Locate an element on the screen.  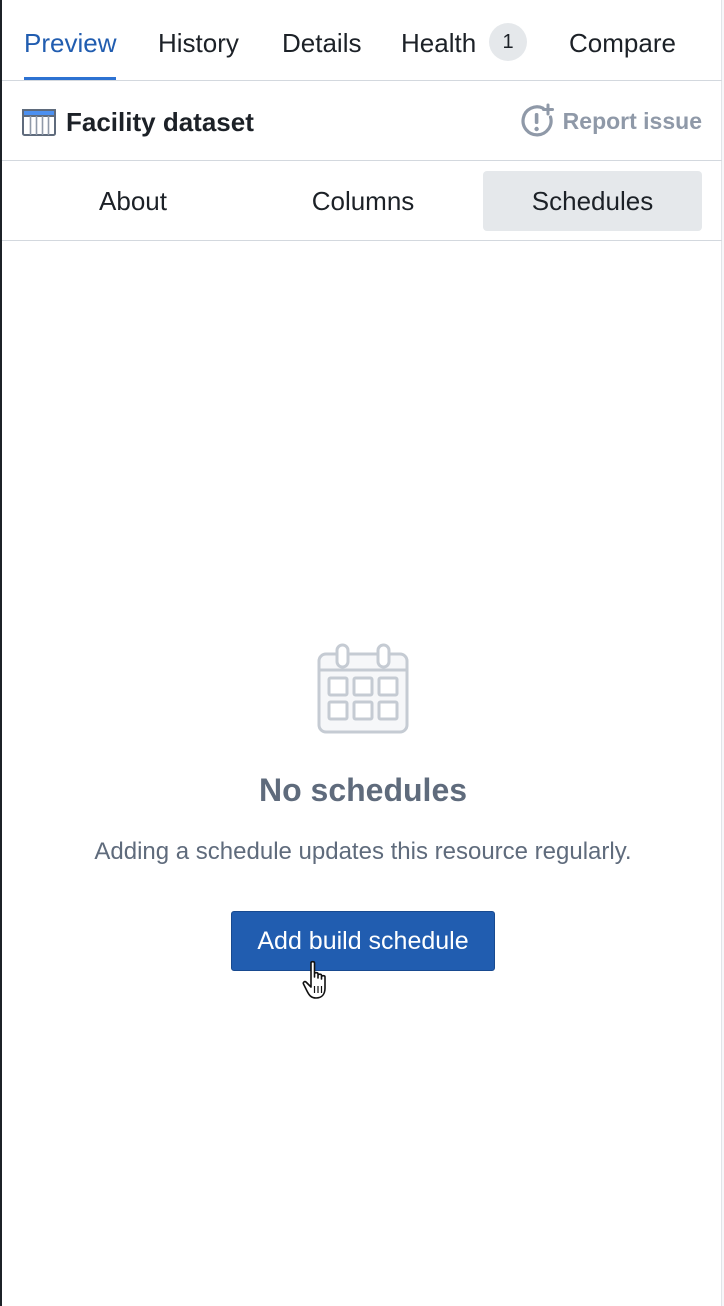
tab-history-label: History is located at coordinates (198, 43).